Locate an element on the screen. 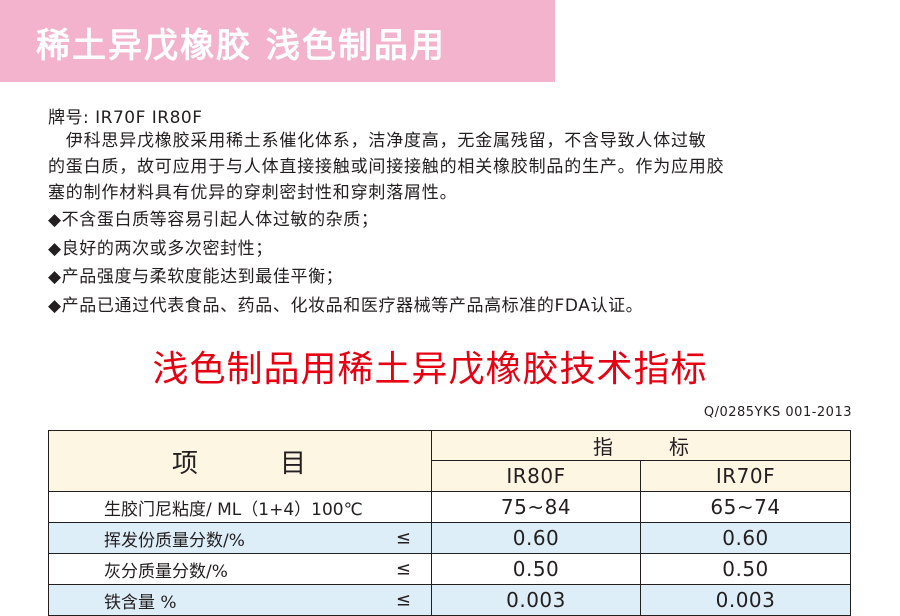  row-ir80f-value: 0.60 is located at coordinates (536, 538).